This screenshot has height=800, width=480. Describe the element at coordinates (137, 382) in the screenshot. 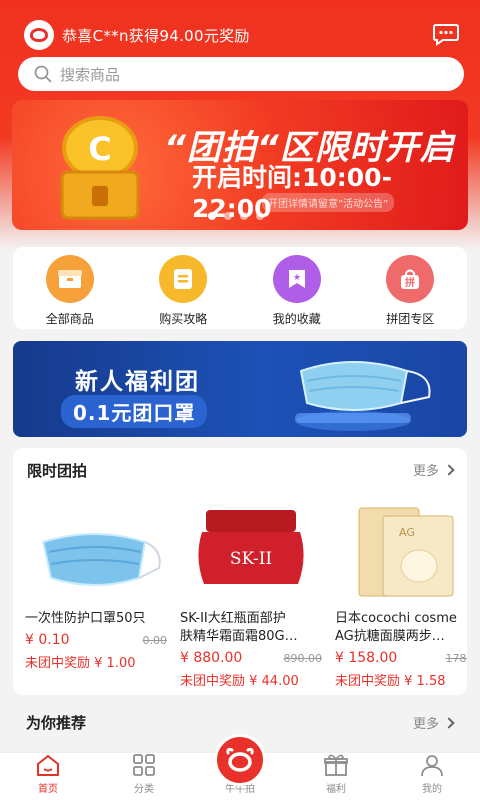

I see `promo-line-1: 新人福利团` at that location.